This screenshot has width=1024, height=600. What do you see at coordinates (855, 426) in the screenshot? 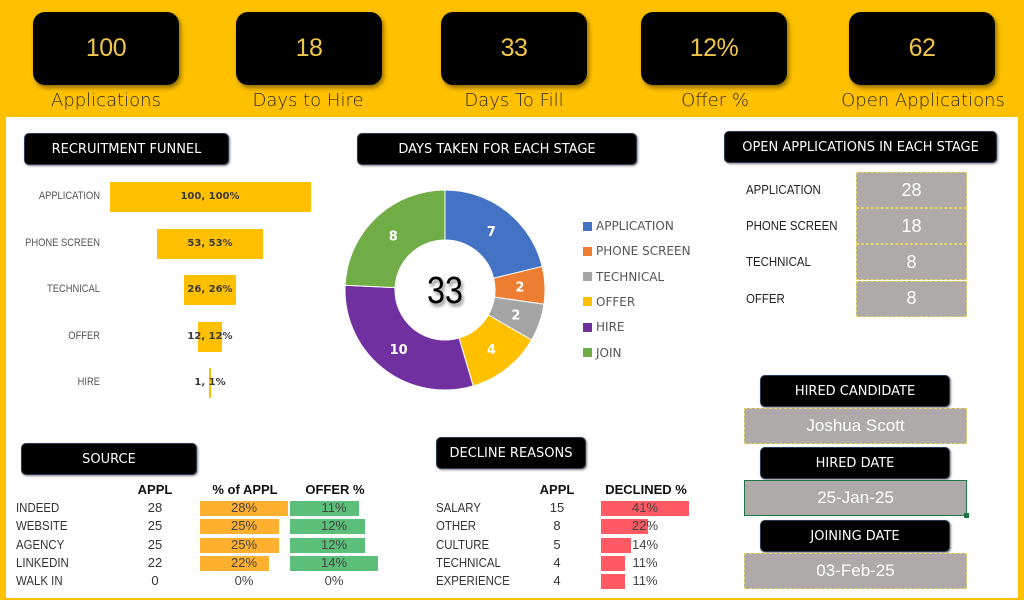
I see `hired-candidate-cell: Joshua Scott` at bounding box center [855, 426].